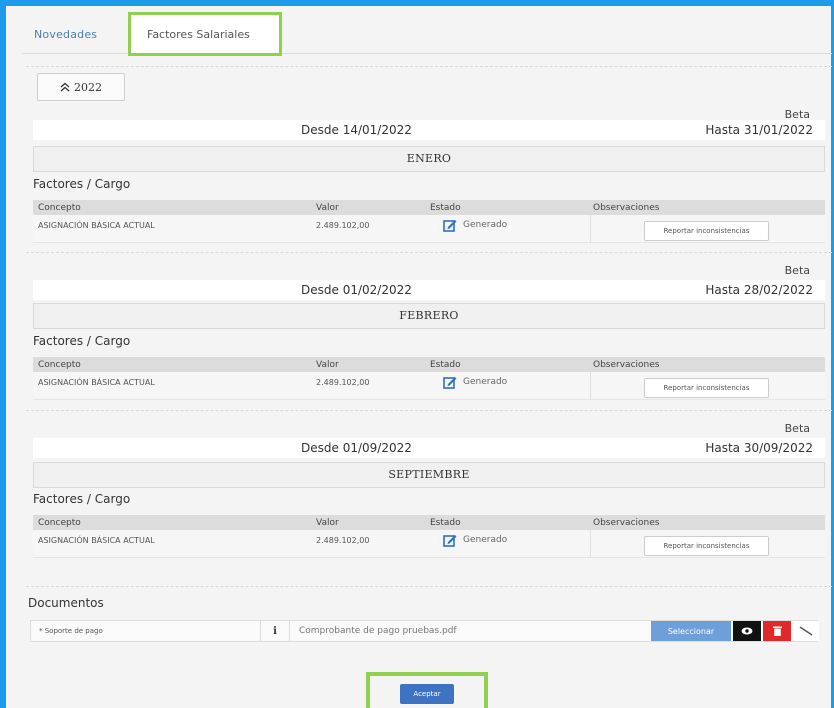 This screenshot has width=834, height=708. I want to click on month-label: FEBRERO, so click(429, 315).